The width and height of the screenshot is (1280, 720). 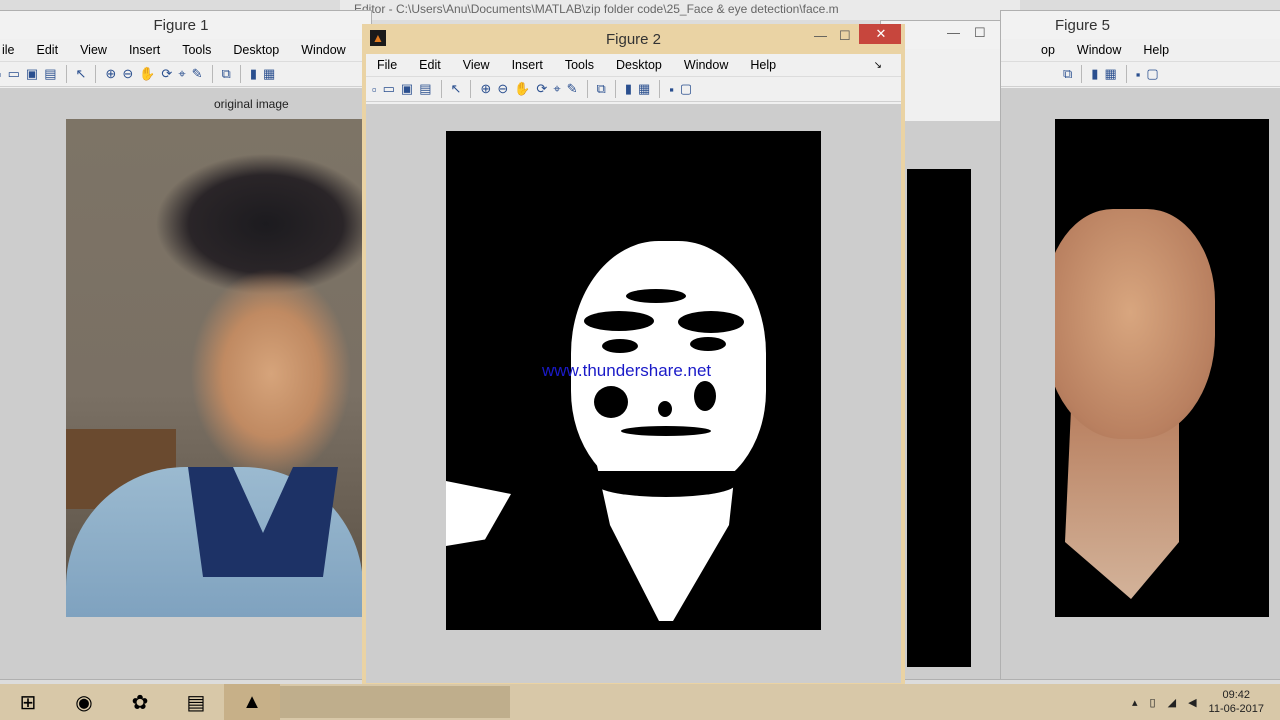 I want to click on figure5-title: Figure 5, so click(x=1083, y=25).